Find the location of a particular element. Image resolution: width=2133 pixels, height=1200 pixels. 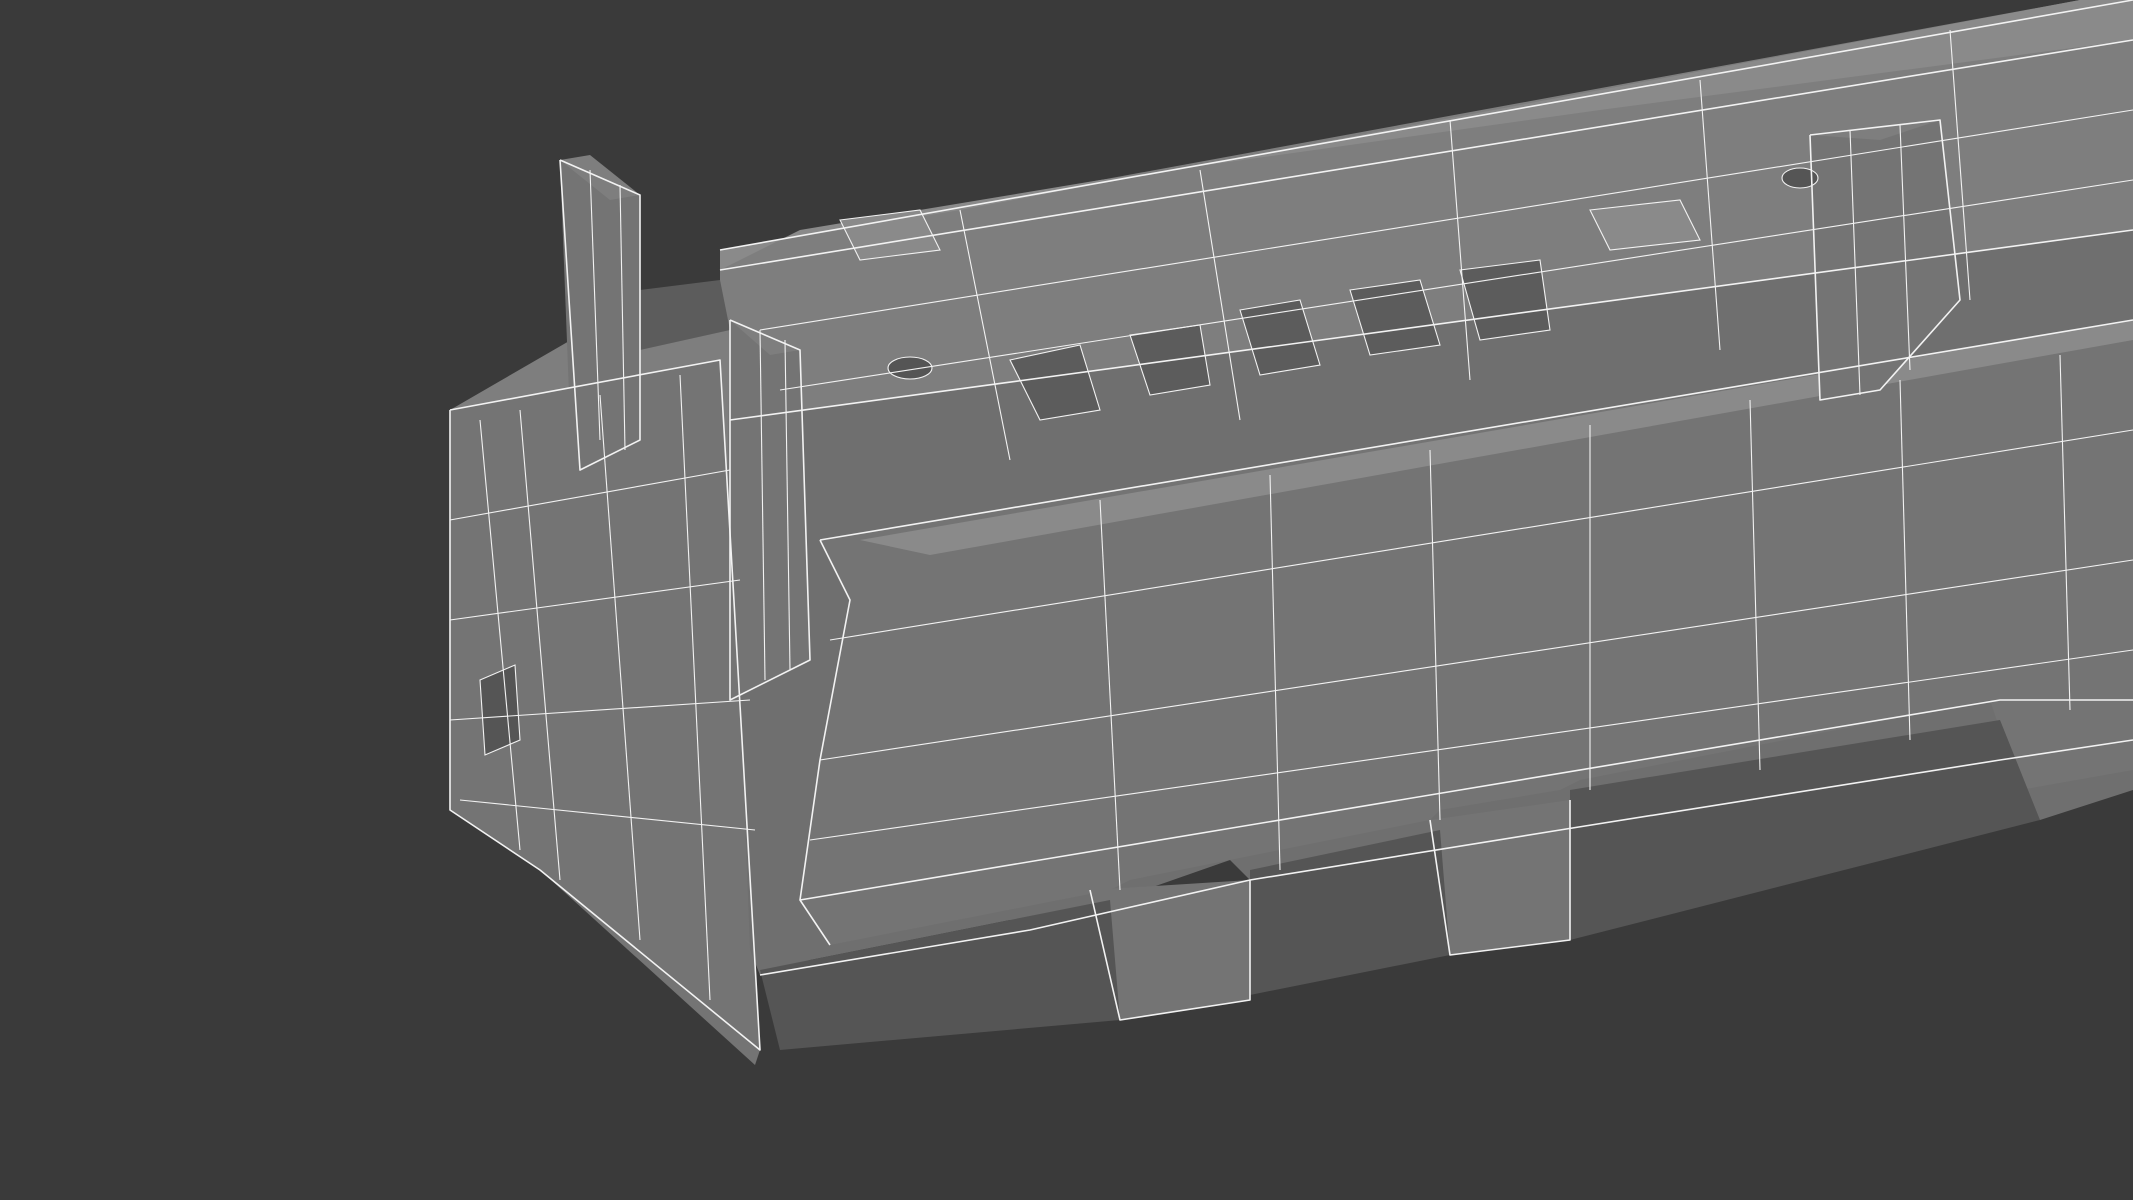

left-post-back is located at coordinates (600, 312).